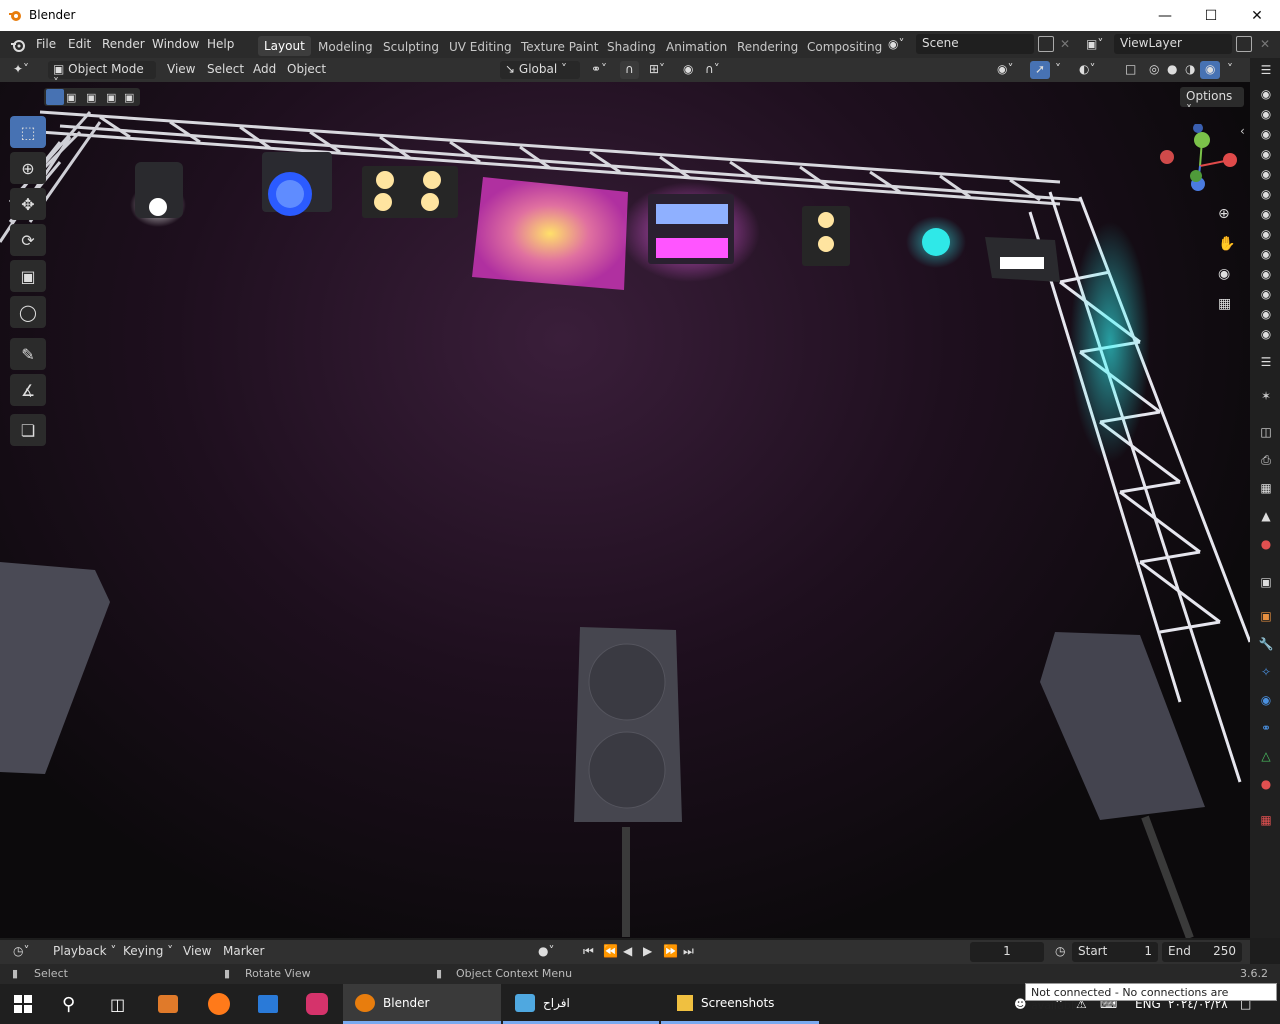  What do you see at coordinates (84, 952) in the screenshot?
I see `menu-playback: Playback ˅` at bounding box center [84, 952].